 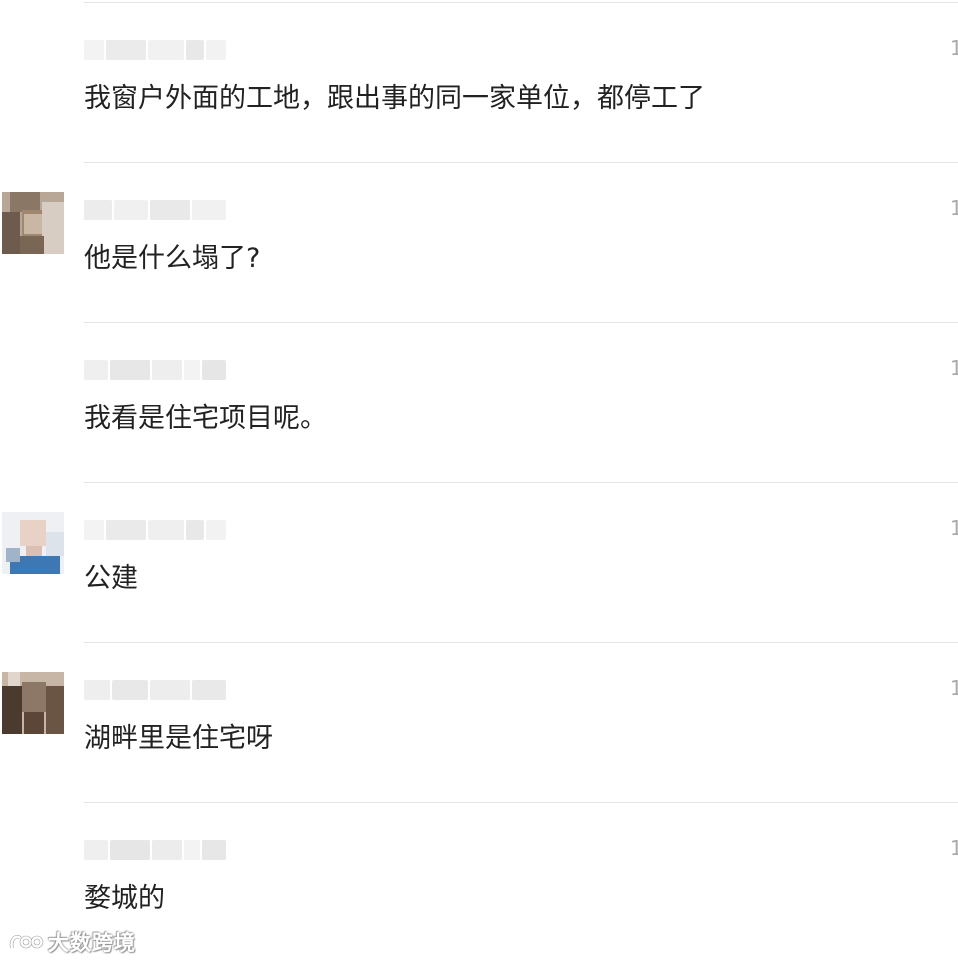 I want to click on comment-text: 婺城的, so click(x=124, y=898).